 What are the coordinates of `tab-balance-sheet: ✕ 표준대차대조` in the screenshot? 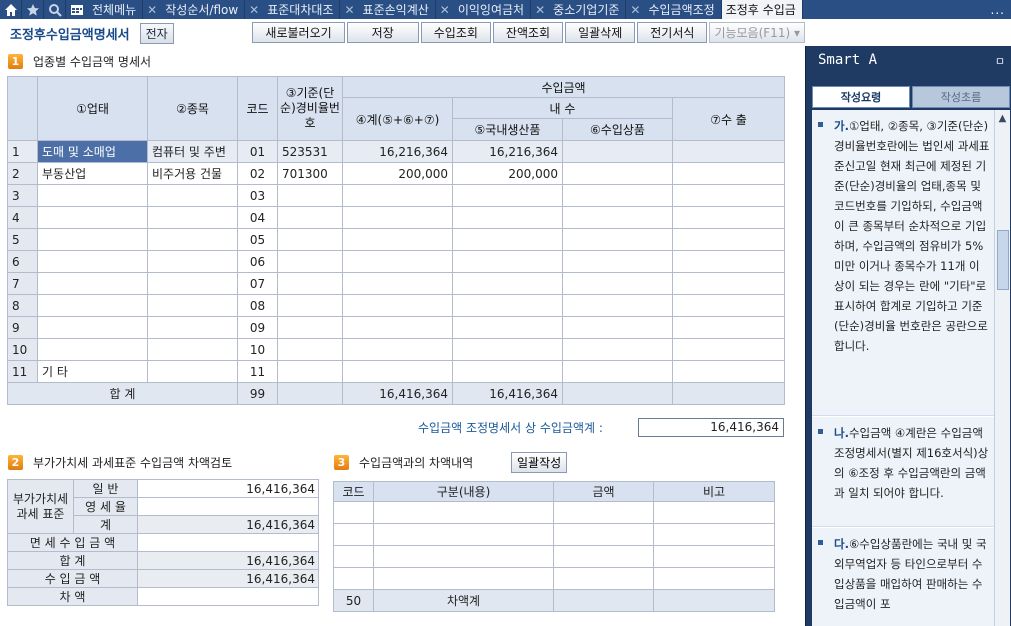 It's located at (293, 9).